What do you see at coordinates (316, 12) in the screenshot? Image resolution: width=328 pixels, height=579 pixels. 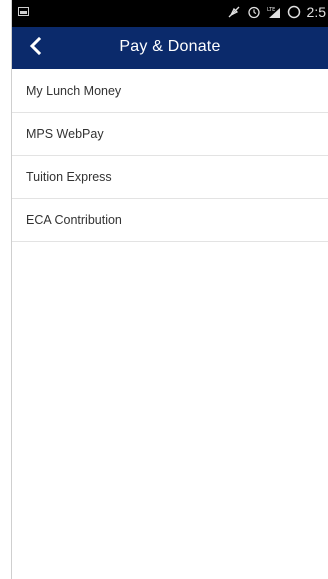 I see `status-time: 2:5` at bounding box center [316, 12].